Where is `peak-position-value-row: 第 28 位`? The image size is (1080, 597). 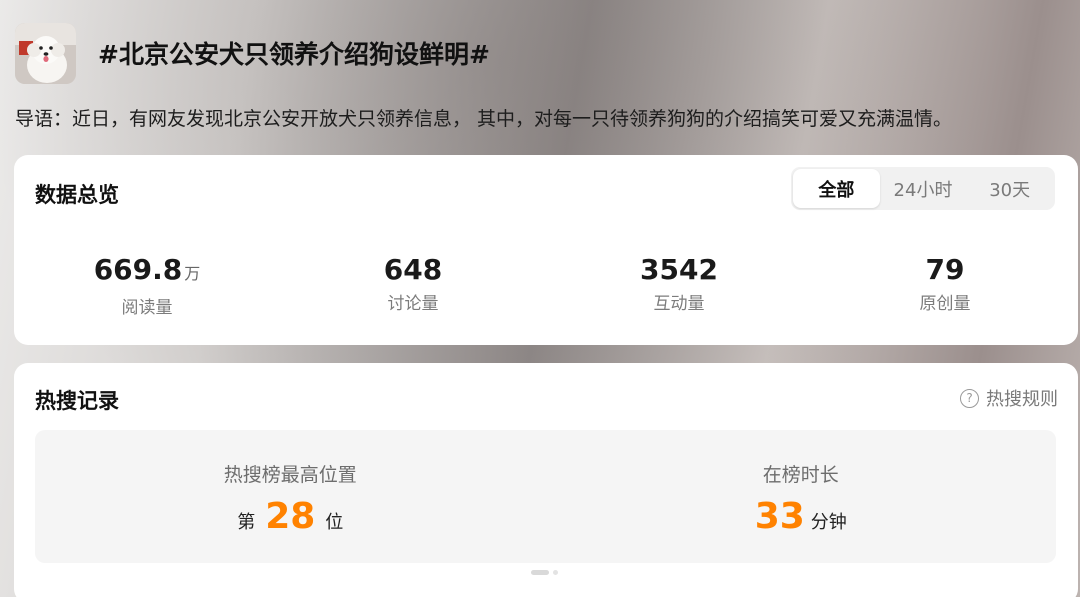 peak-position-value-row: 第 28 位 is located at coordinates (290, 517).